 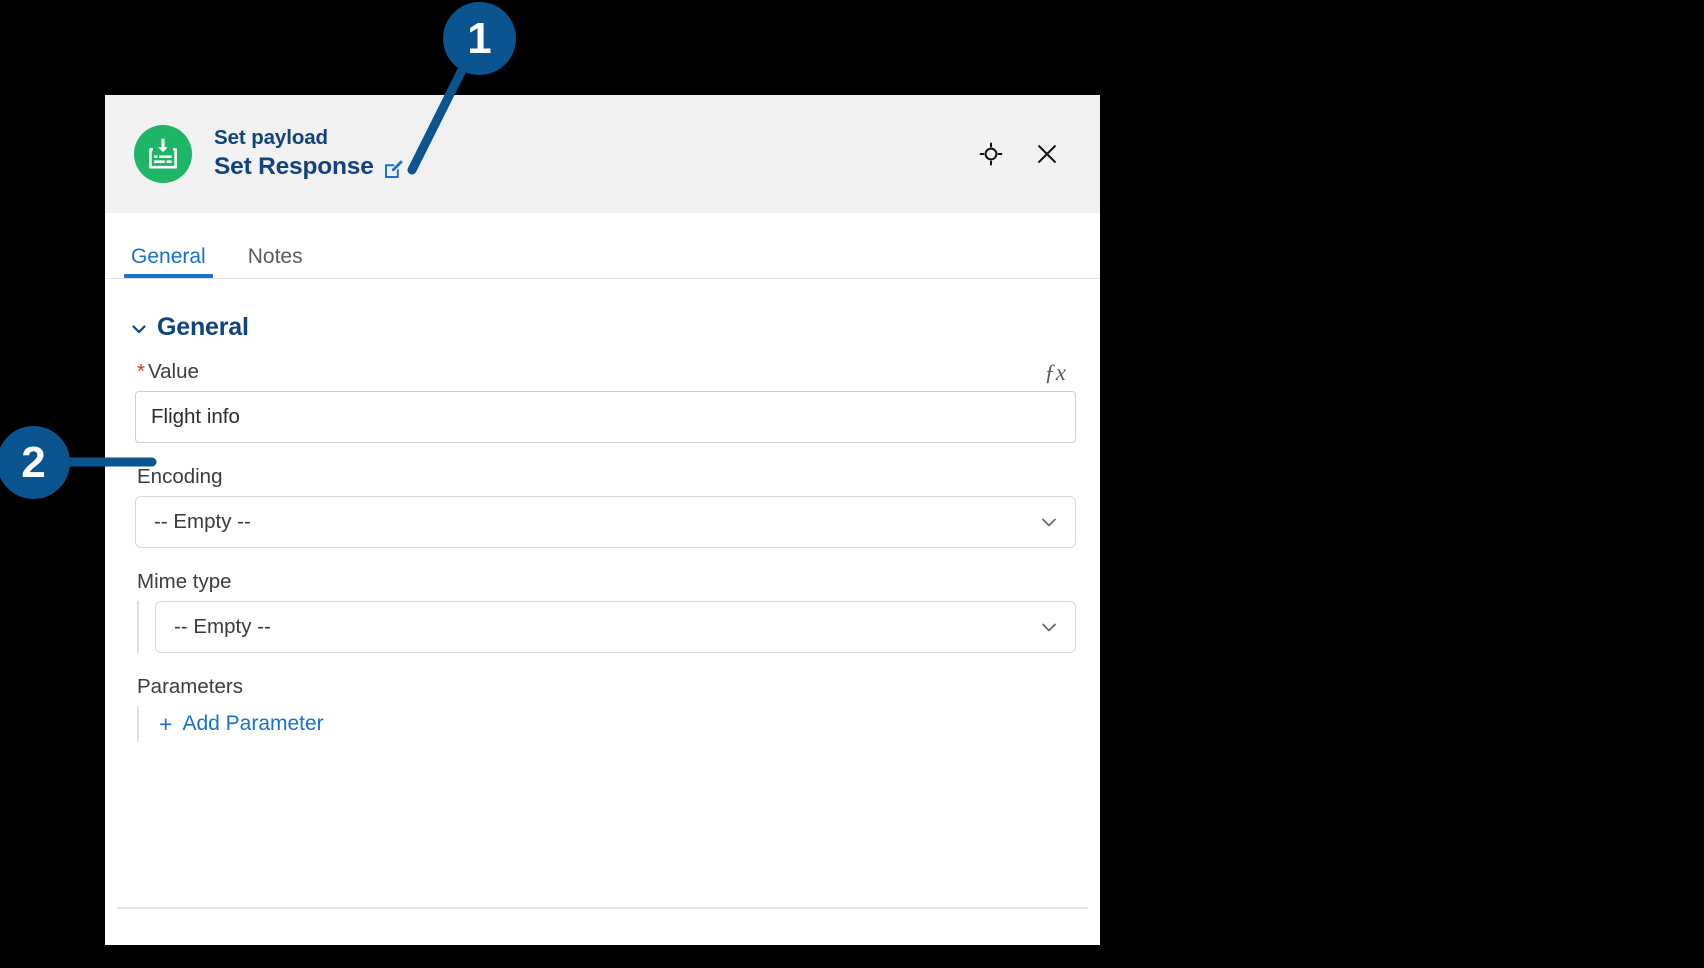 What do you see at coordinates (479, 38) in the screenshot?
I see `callout-badge-1: 1` at bounding box center [479, 38].